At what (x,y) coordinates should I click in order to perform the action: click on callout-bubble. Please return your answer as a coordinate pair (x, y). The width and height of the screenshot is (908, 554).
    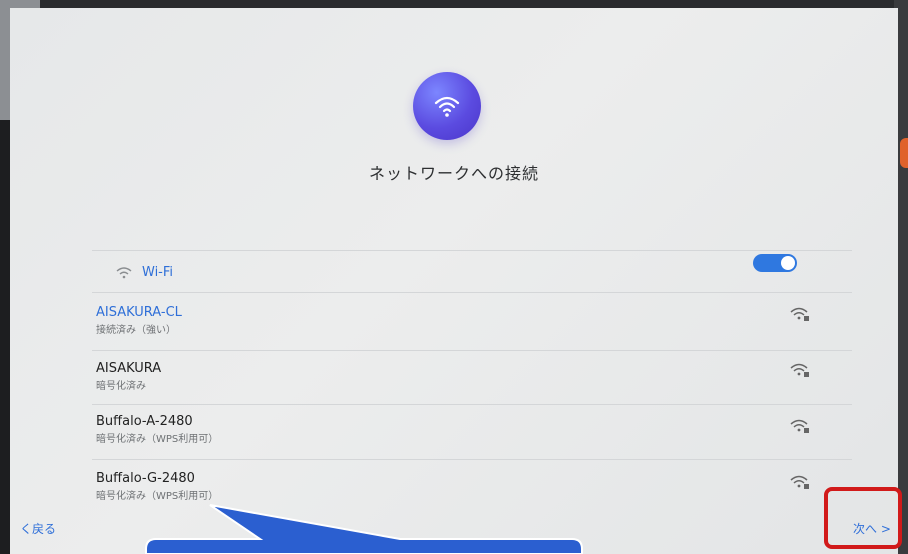
    Looking at the image, I should click on (364, 529).